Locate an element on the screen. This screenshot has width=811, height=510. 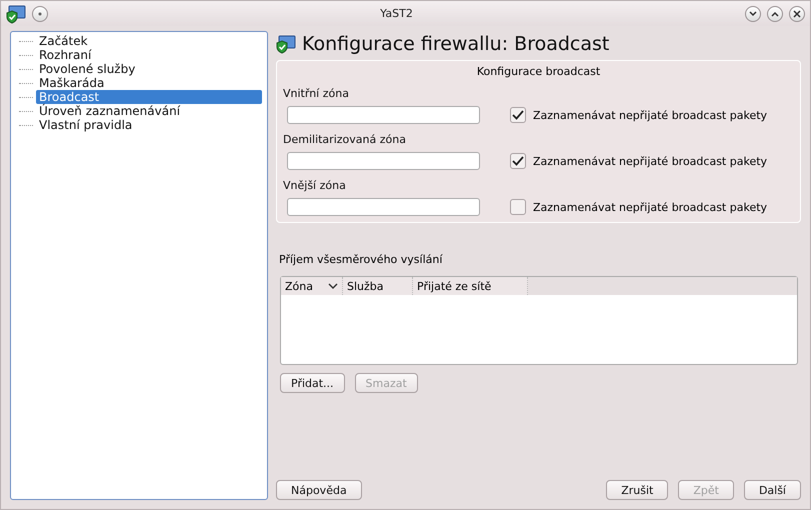
close-button is located at coordinates (797, 14).